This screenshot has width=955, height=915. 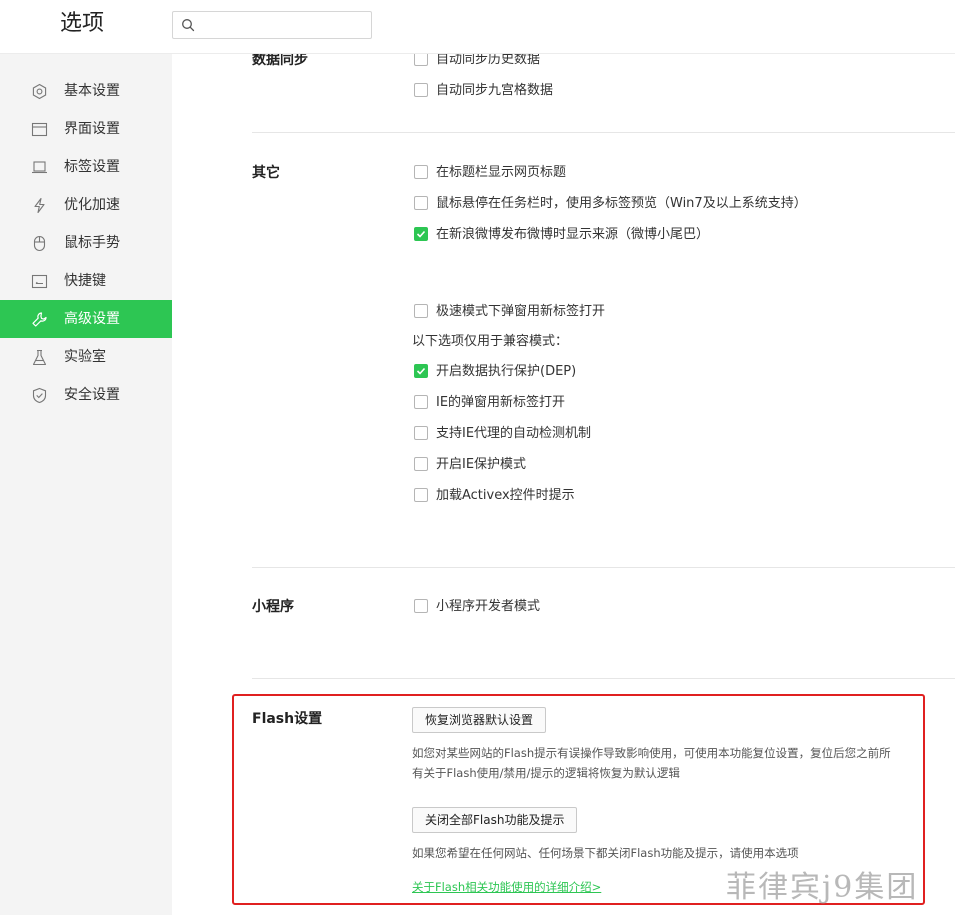 I want to click on option-label: 在标题栏显示网页标题, so click(x=501, y=172).